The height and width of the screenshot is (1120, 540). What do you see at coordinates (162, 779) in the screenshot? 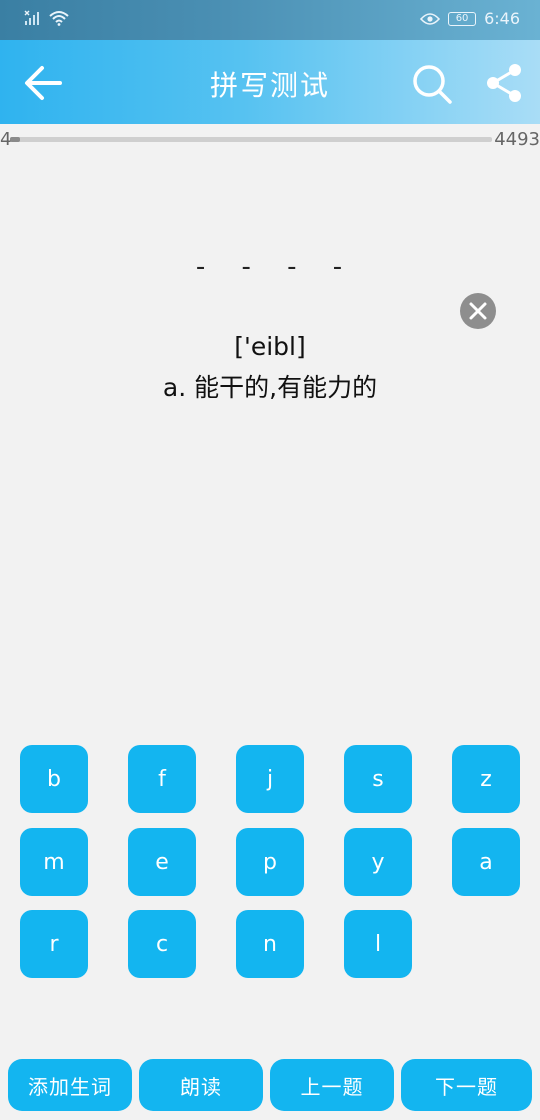
I see `letter-key-f: f` at bounding box center [162, 779].